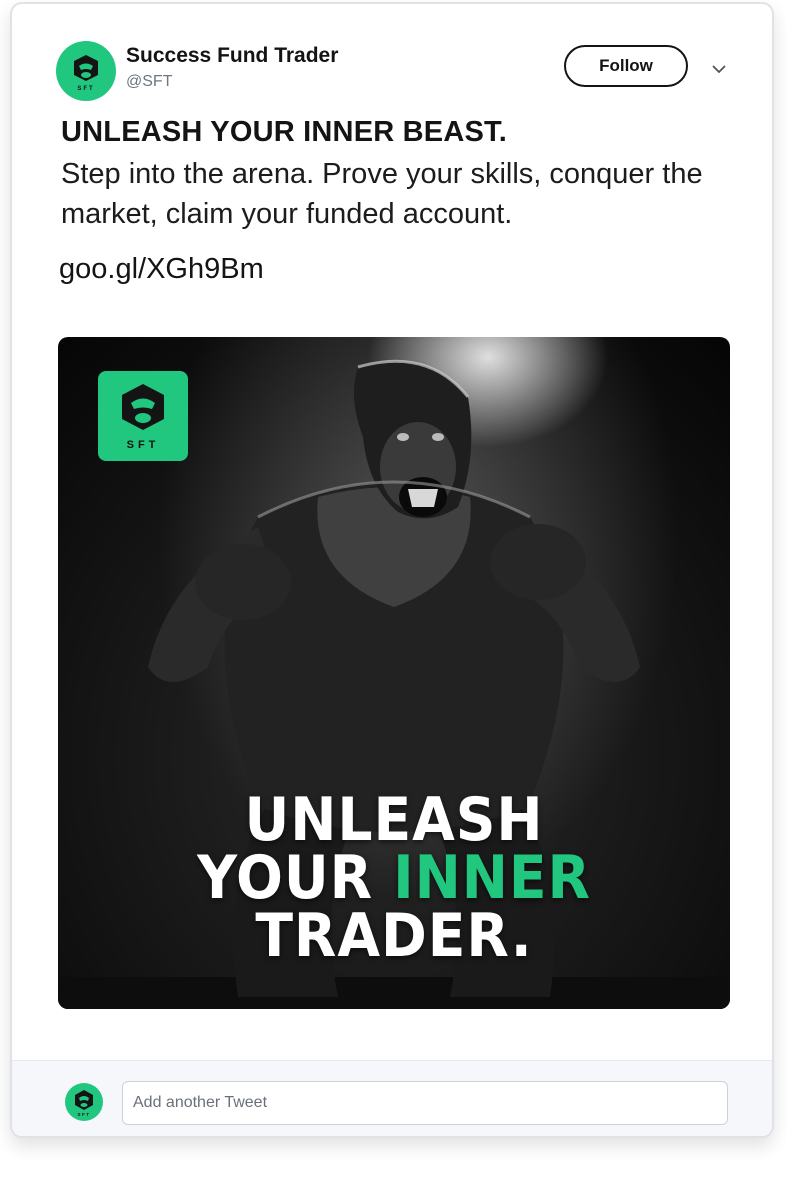 The height and width of the screenshot is (1181, 786). I want to click on follow-button: Follow, so click(626, 66).